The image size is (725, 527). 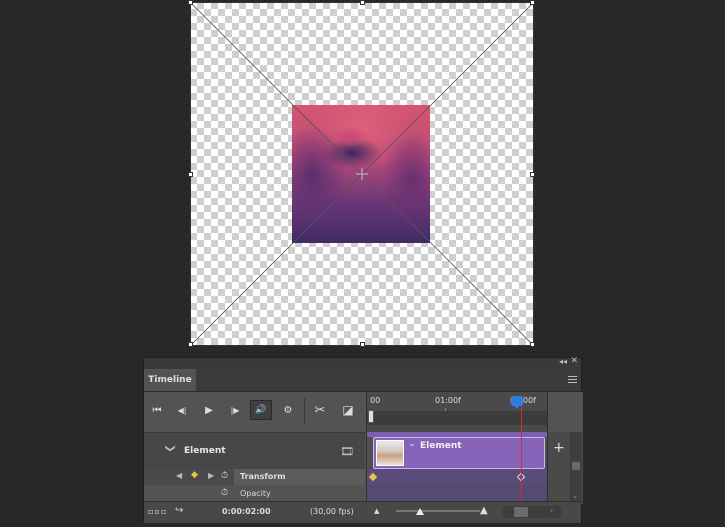 I want to click on zoom-in-icon: ▲, so click(x=484, y=510).